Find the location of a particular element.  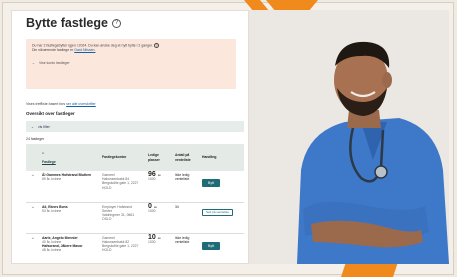

office-city: OSLO is located at coordinates (107, 219).